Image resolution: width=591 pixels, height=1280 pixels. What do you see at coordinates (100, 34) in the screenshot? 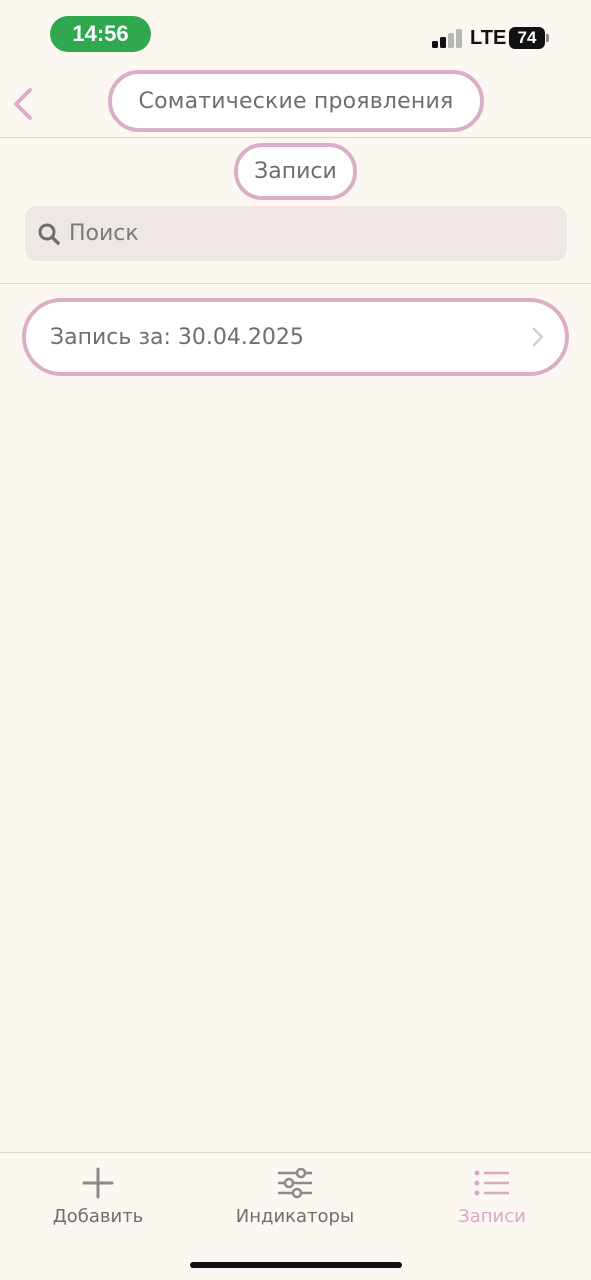
I see `status-time: 14:56` at bounding box center [100, 34].